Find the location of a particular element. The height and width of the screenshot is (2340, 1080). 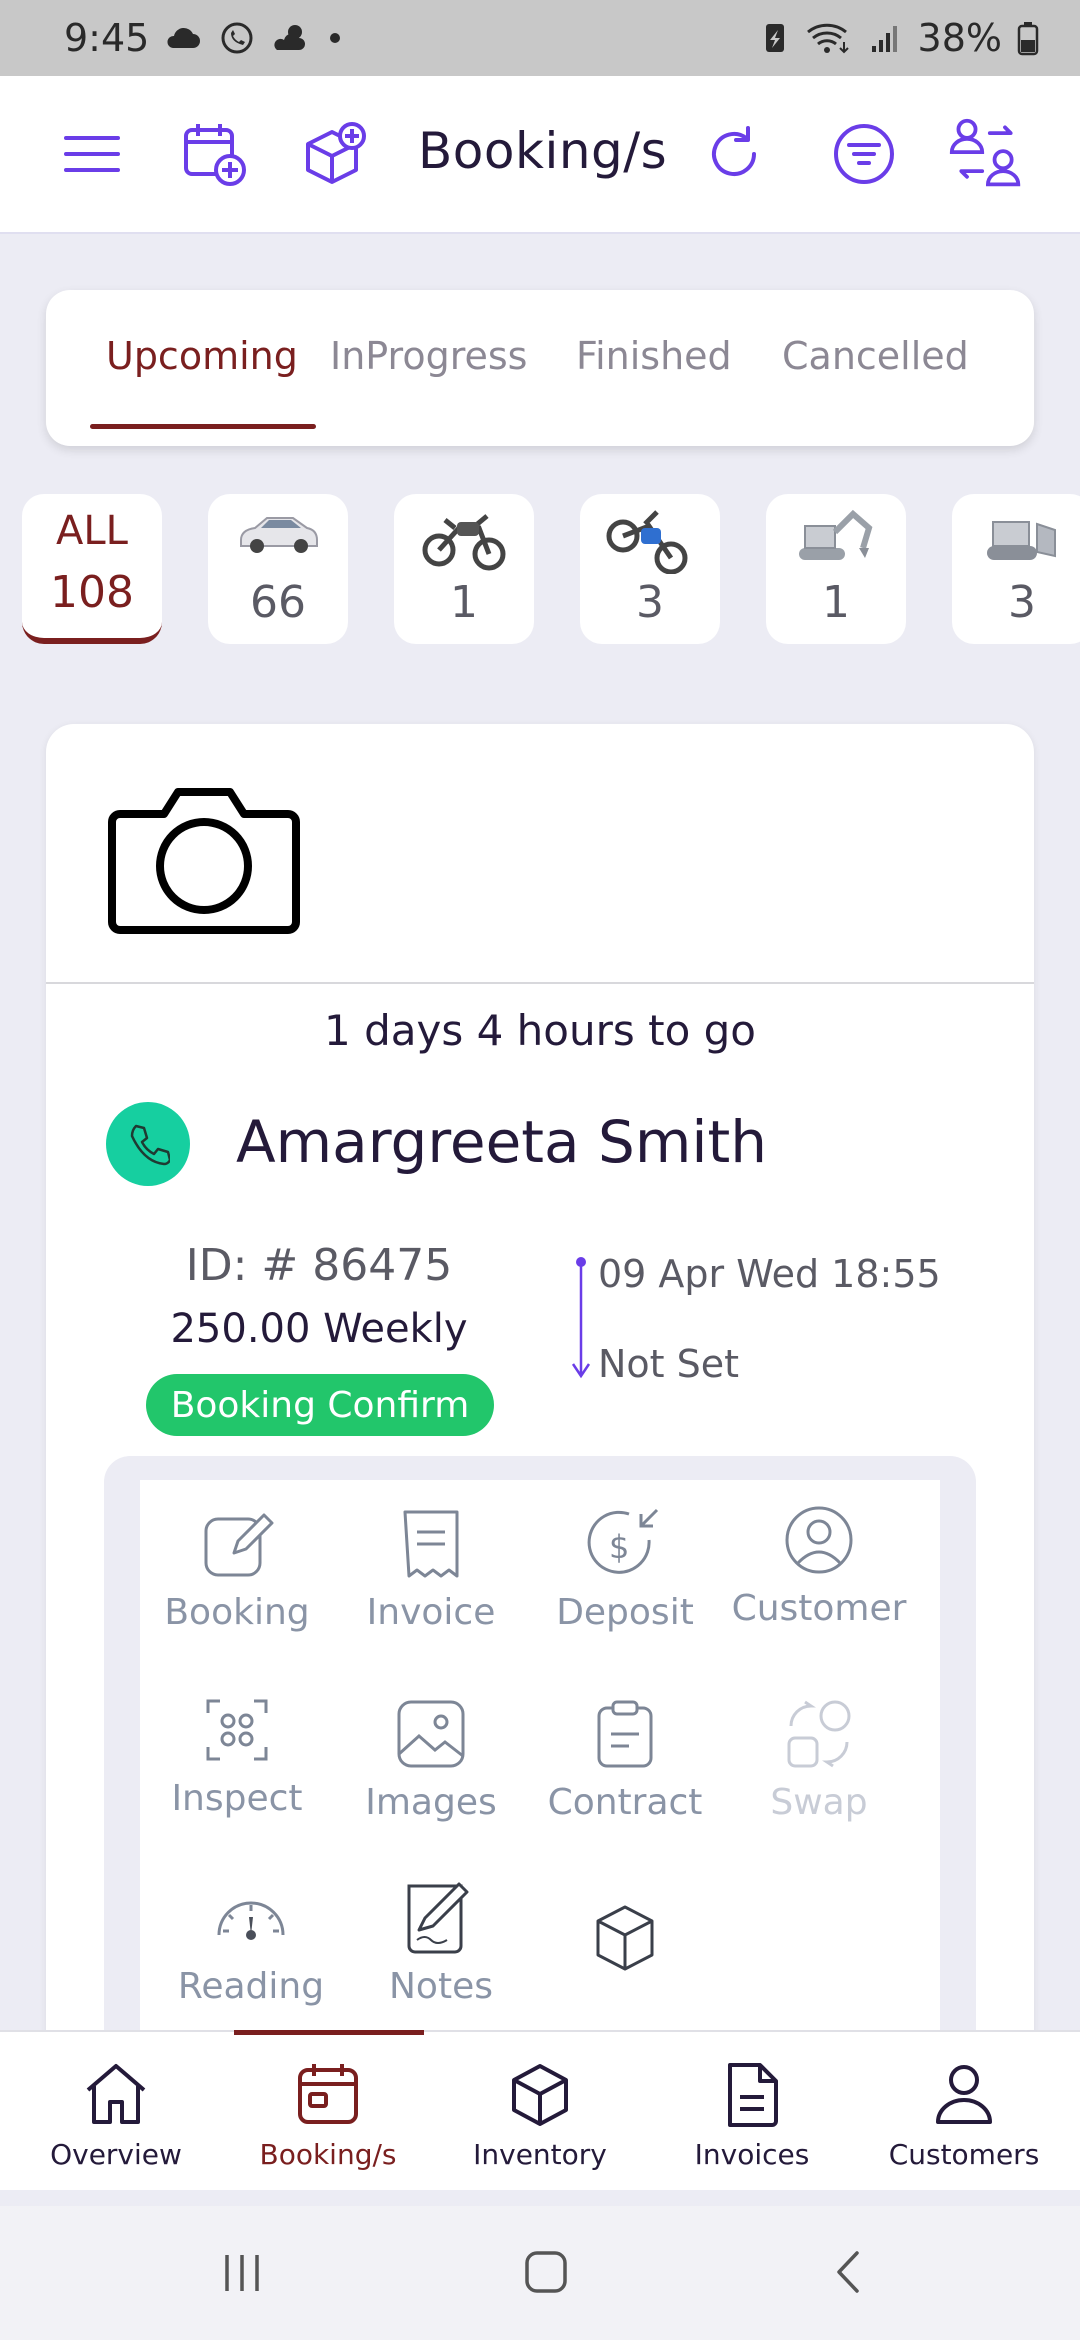

app-header: Booking/s is located at coordinates (540, 155).